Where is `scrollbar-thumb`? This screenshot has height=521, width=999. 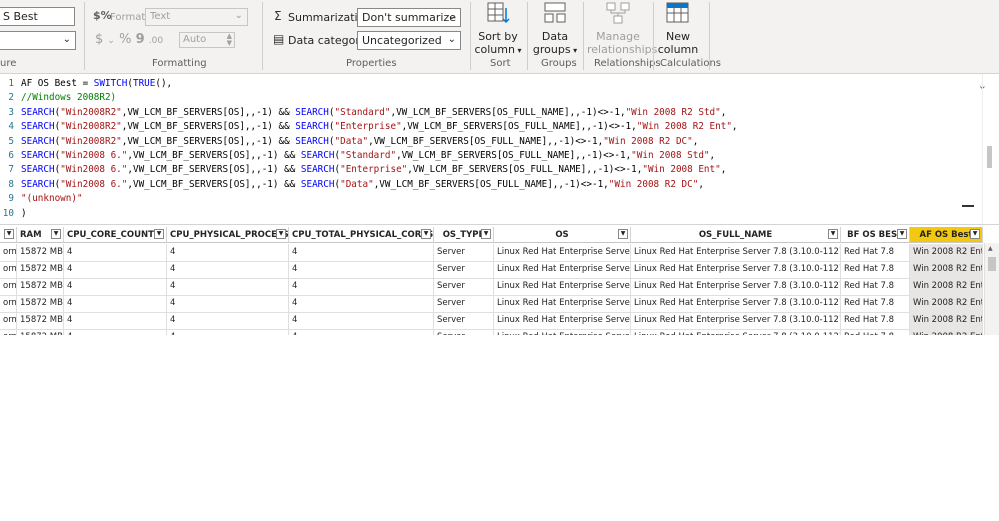 scrollbar-thumb is located at coordinates (992, 264).